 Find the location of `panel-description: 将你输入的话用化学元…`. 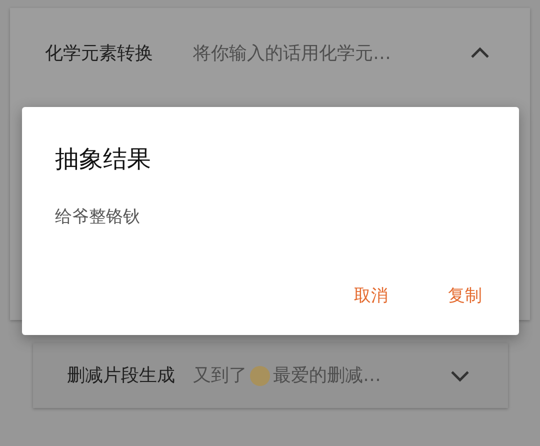

panel-description: 将你输入的话用化学元… is located at coordinates (292, 54).